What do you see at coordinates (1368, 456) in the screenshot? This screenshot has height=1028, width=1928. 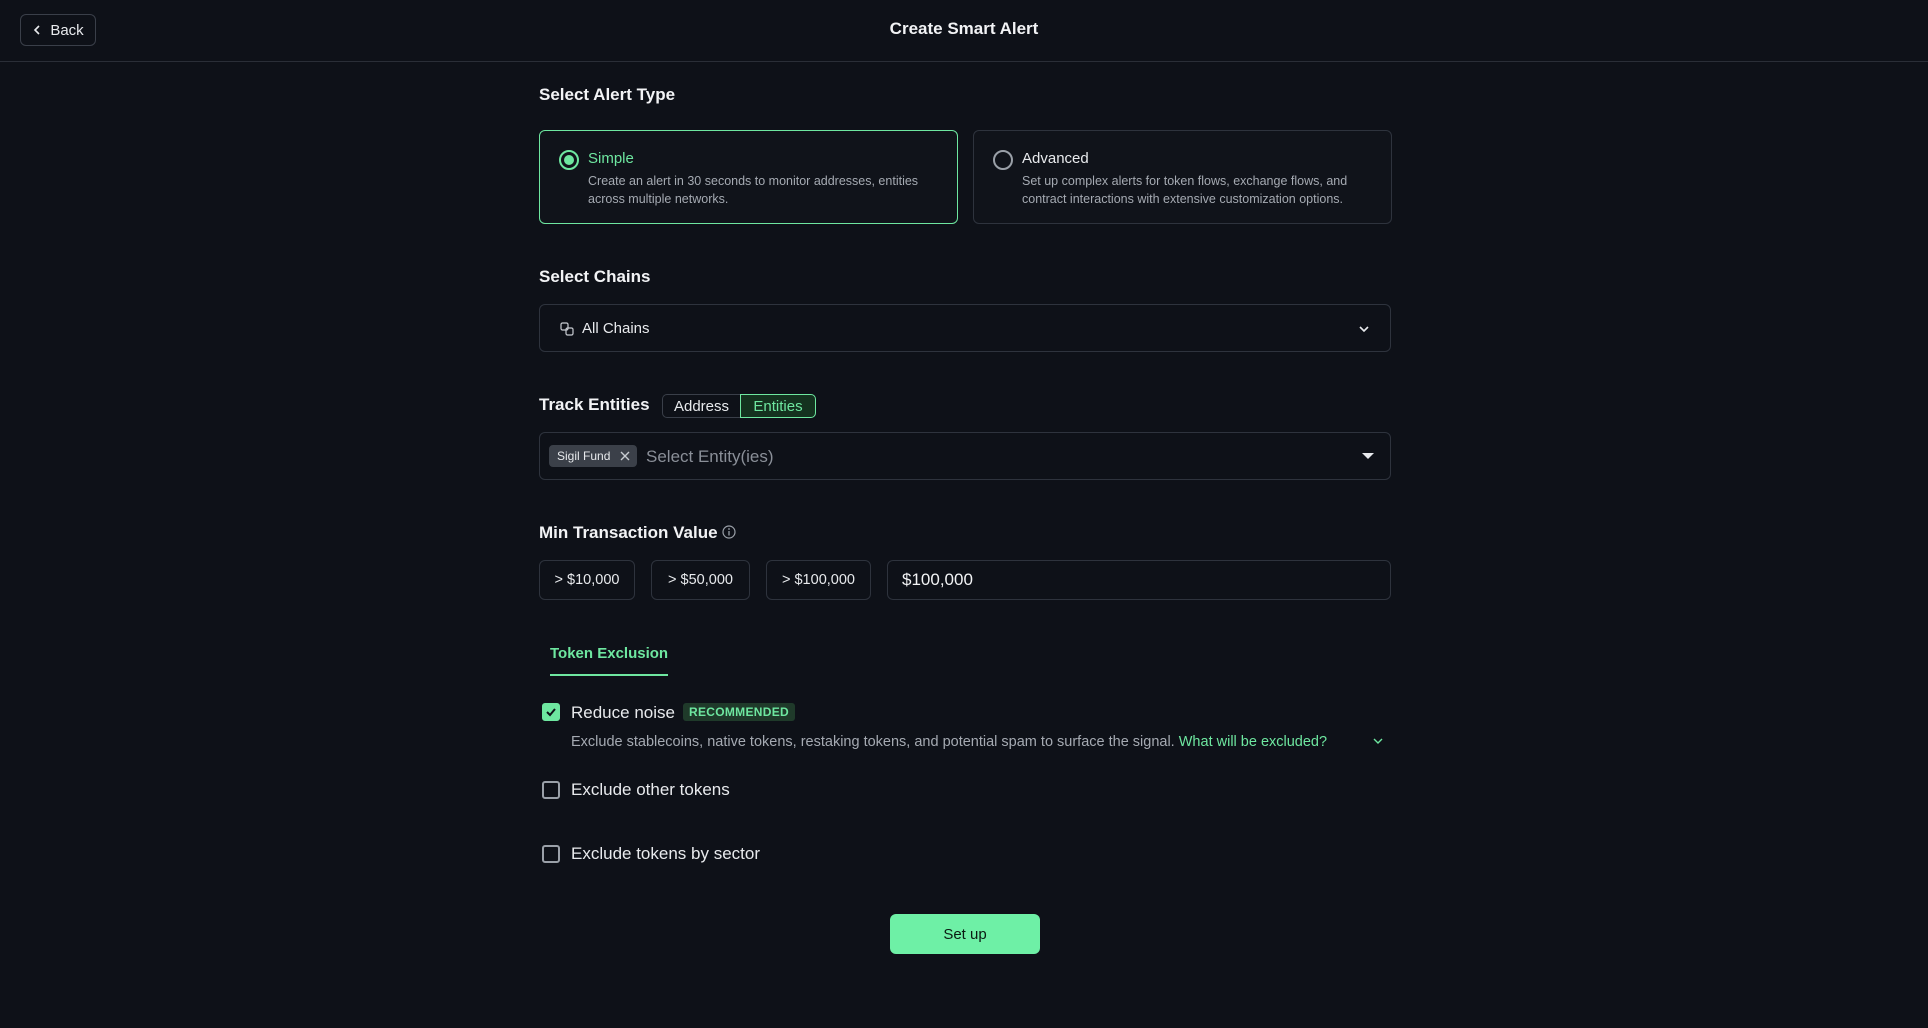 I see `caret-down-icon` at bounding box center [1368, 456].